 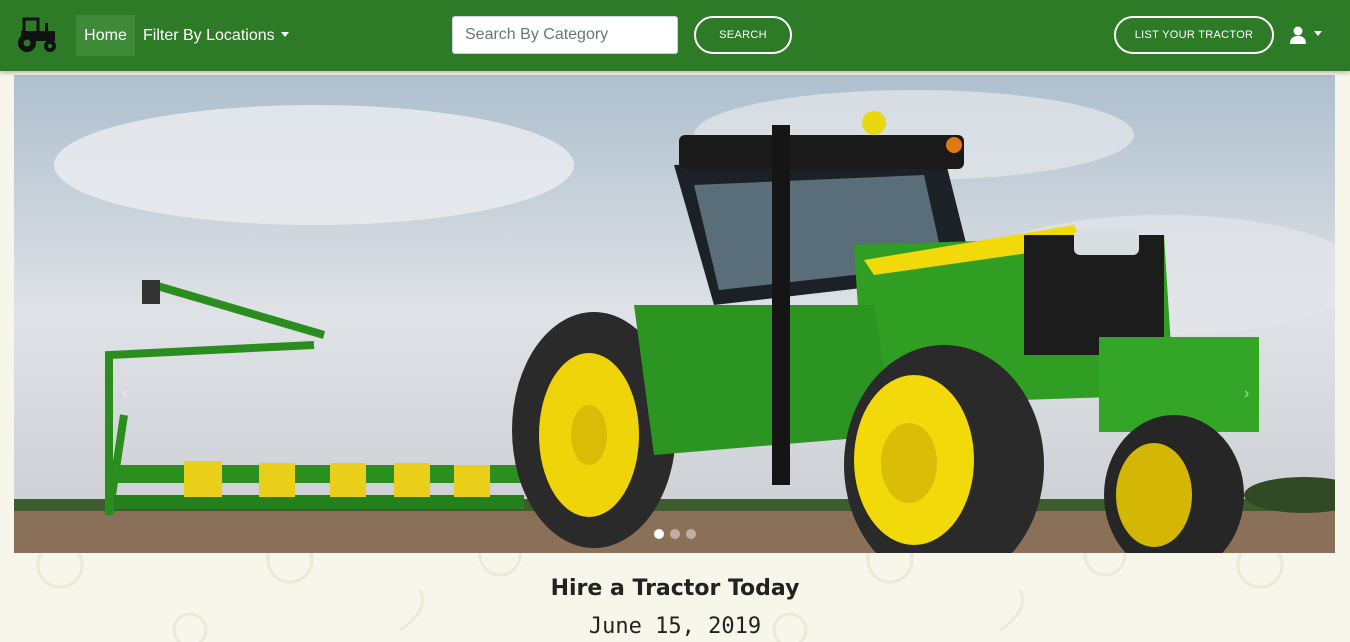 I want to click on tractor-icon, so click(x=37, y=35).